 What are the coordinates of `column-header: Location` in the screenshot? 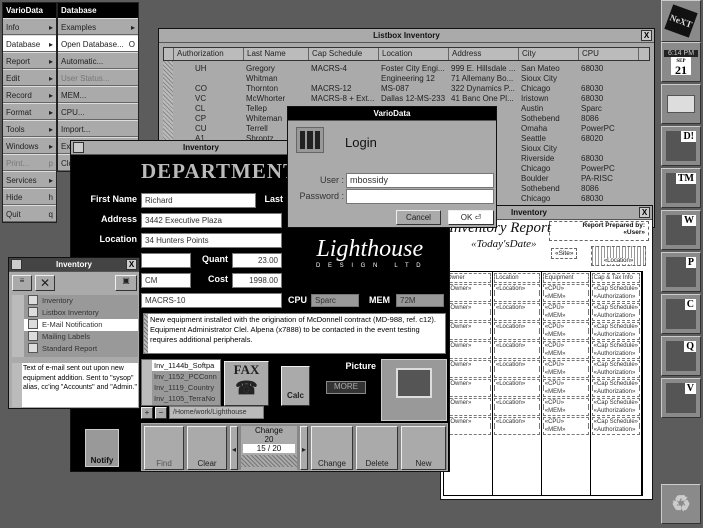 It's located at (414, 54).